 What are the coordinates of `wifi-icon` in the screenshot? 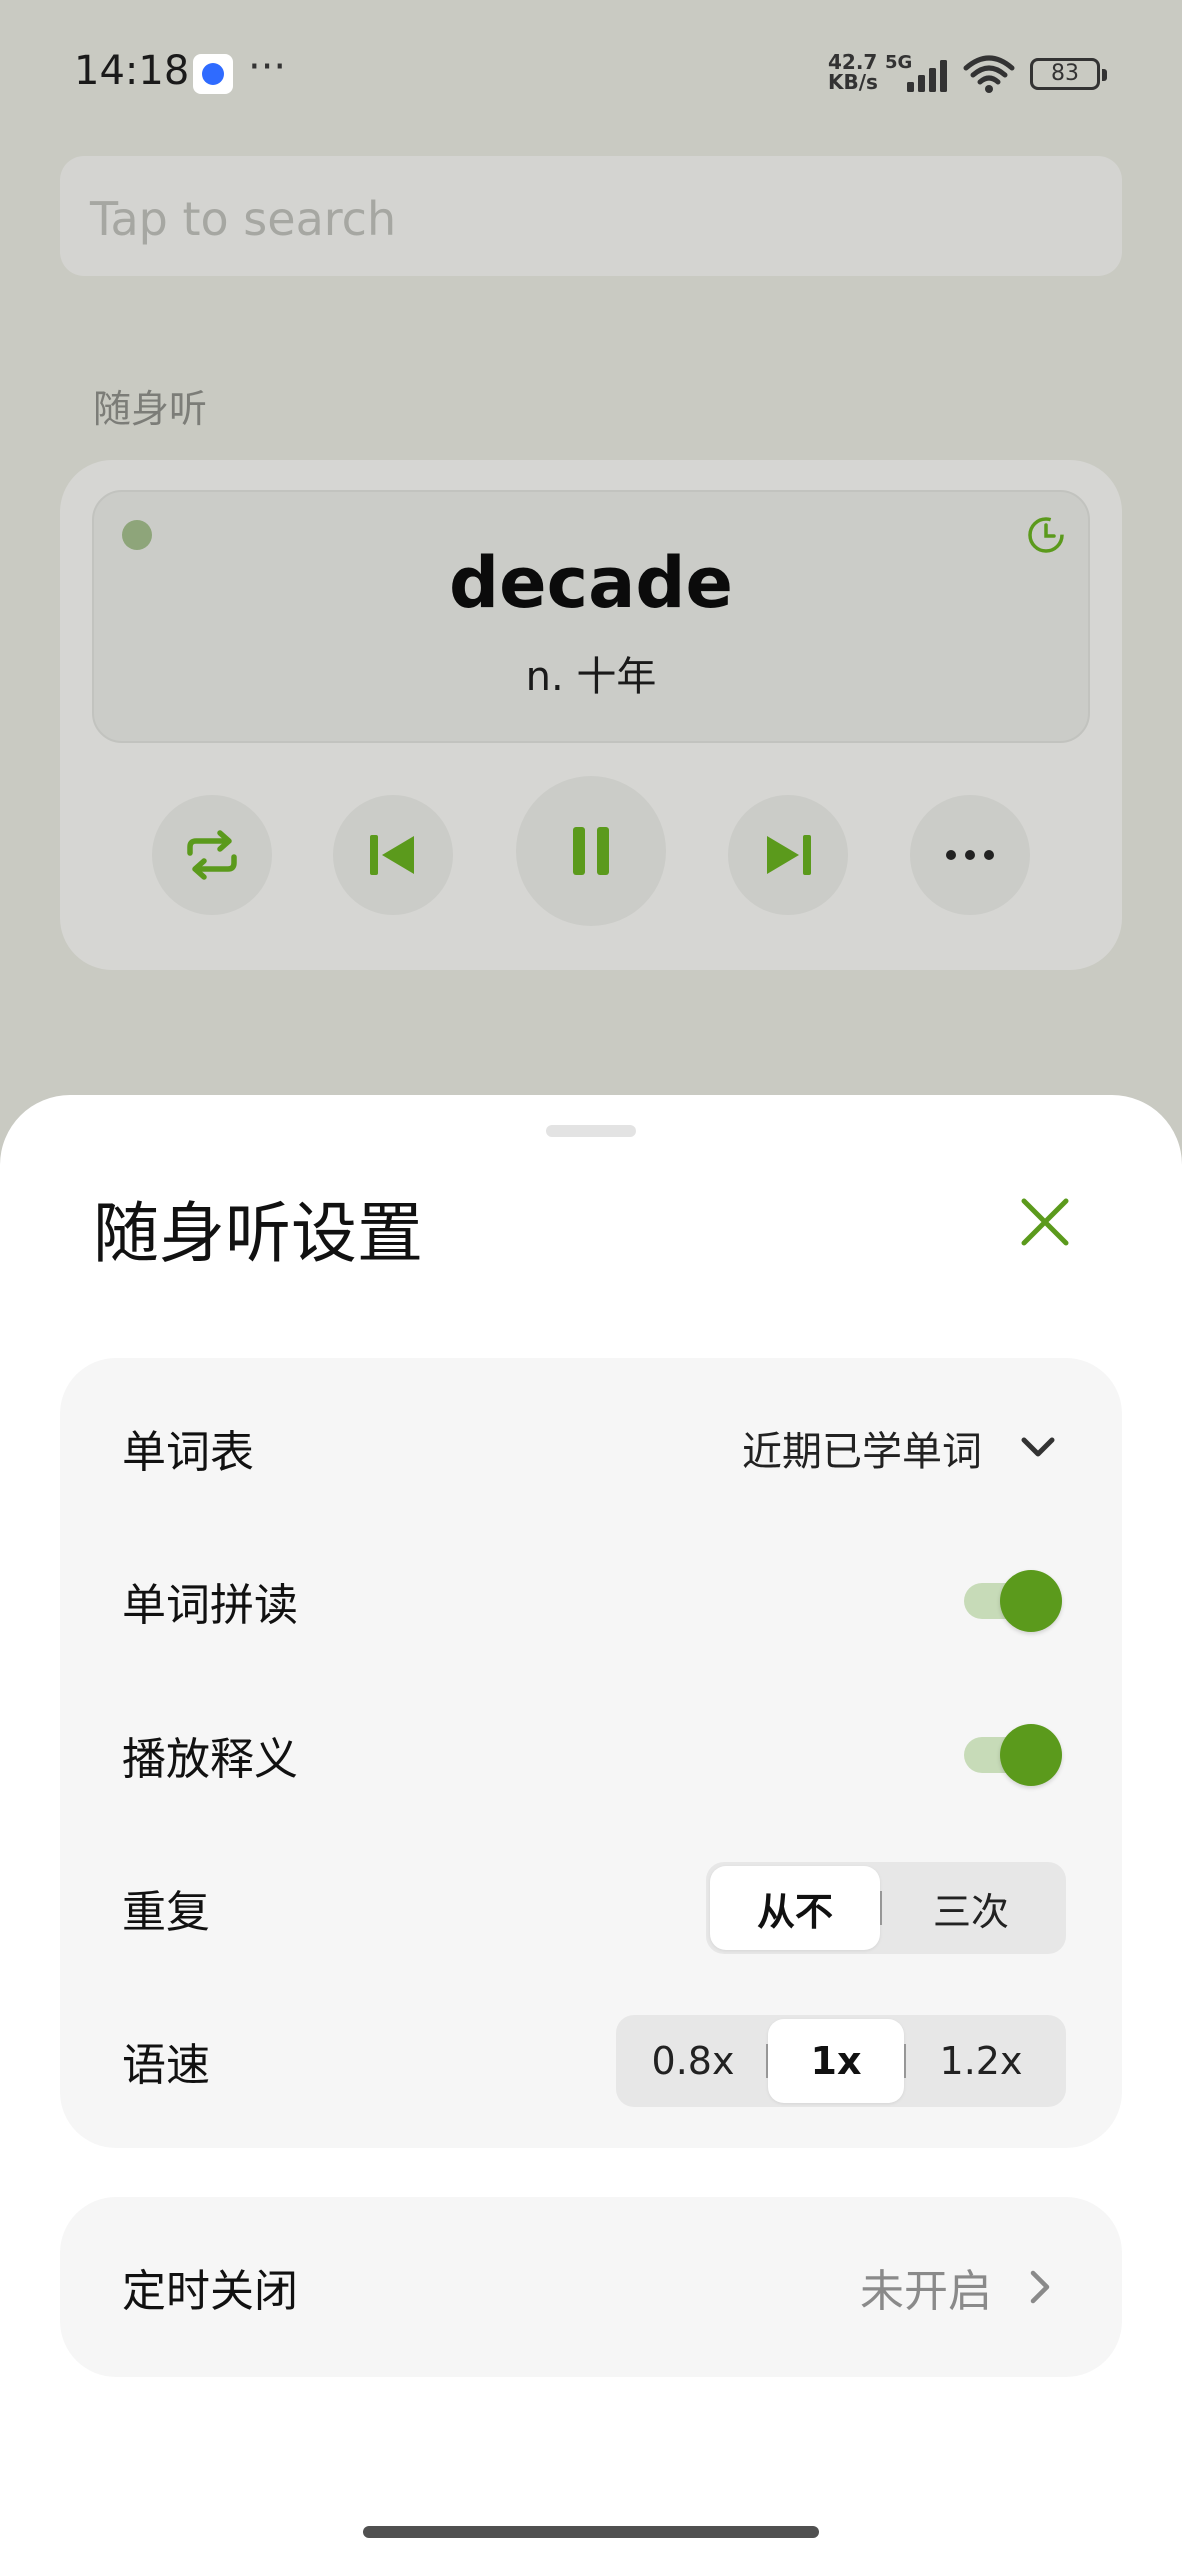 It's located at (989, 74).